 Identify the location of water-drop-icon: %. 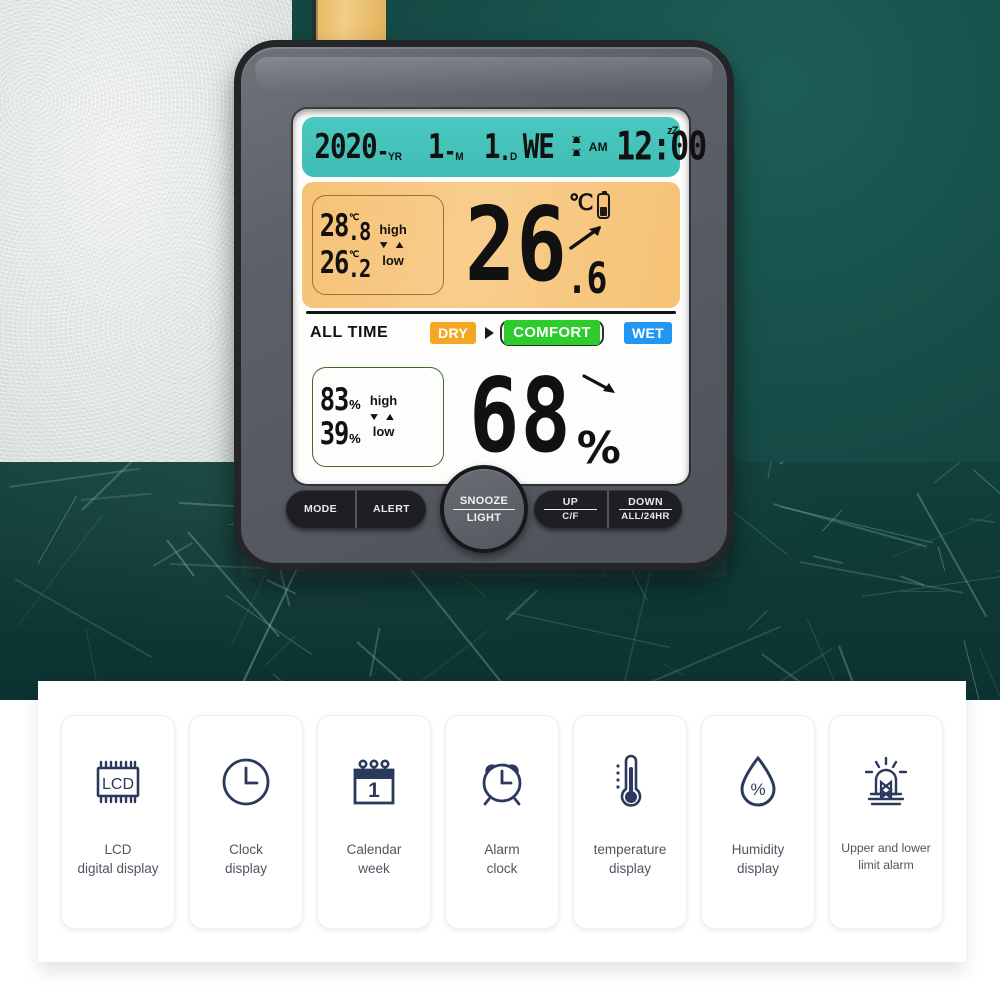
(758, 782).